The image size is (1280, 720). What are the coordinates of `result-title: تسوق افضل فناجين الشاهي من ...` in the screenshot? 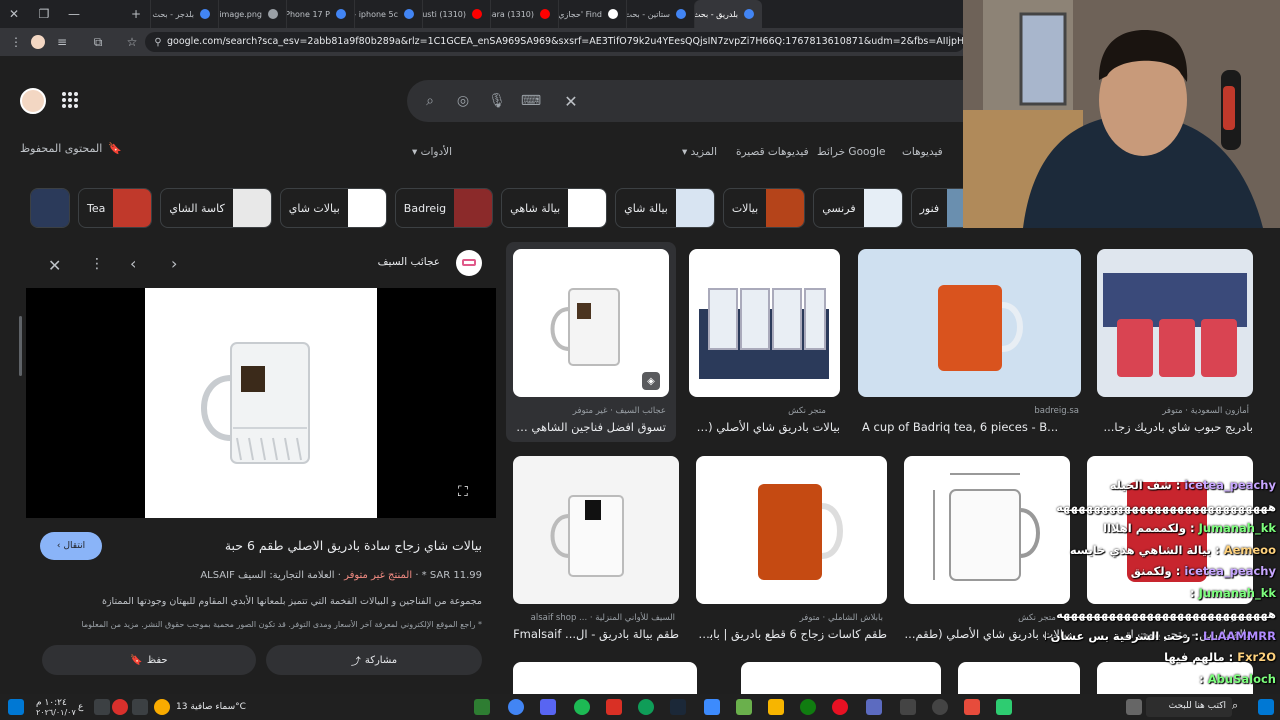 It's located at (591, 427).